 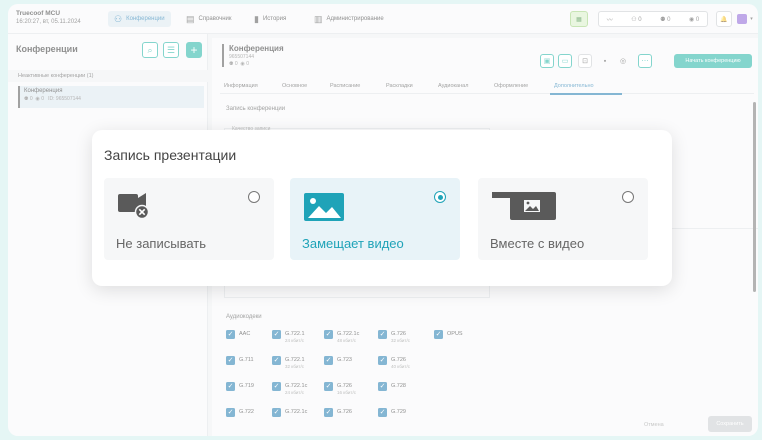 I want to click on radio-with-video, so click(x=628, y=197).